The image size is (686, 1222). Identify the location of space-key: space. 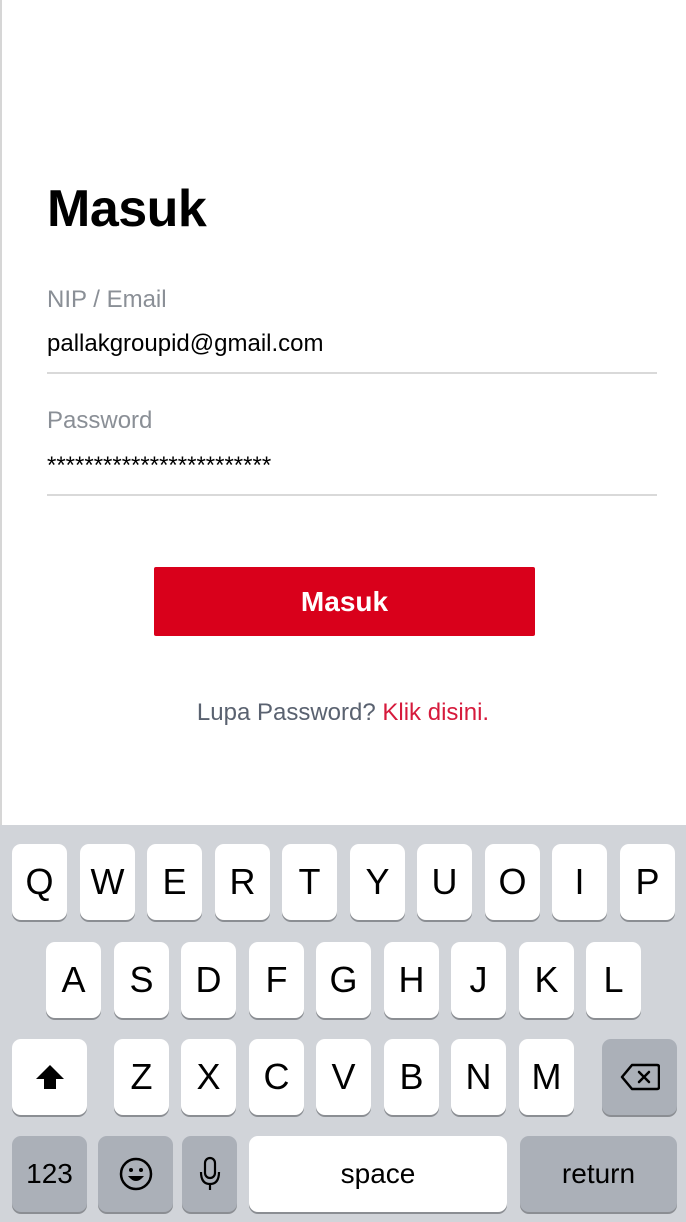
(378, 1174).